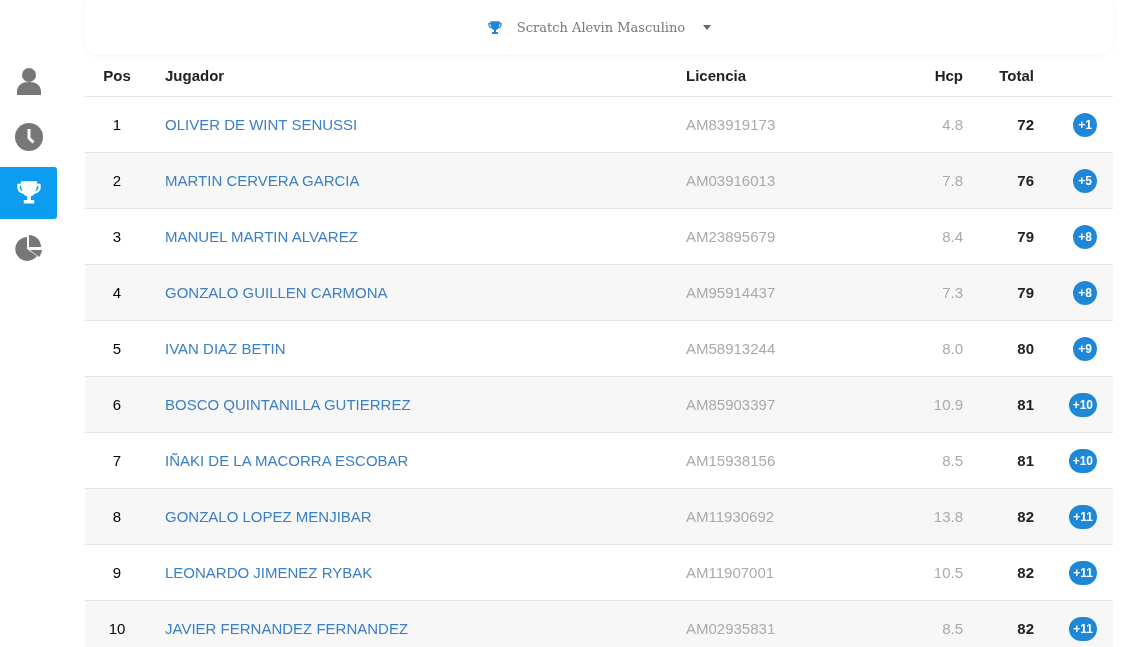 The image size is (1126, 647). Describe the element at coordinates (731, 628) in the screenshot. I see `license-cell-text: AM02935831` at that location.